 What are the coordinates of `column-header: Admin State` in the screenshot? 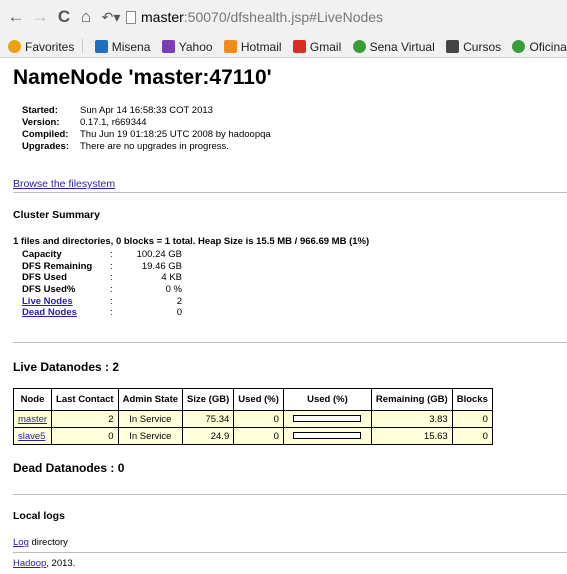 It's located at (150, 399).